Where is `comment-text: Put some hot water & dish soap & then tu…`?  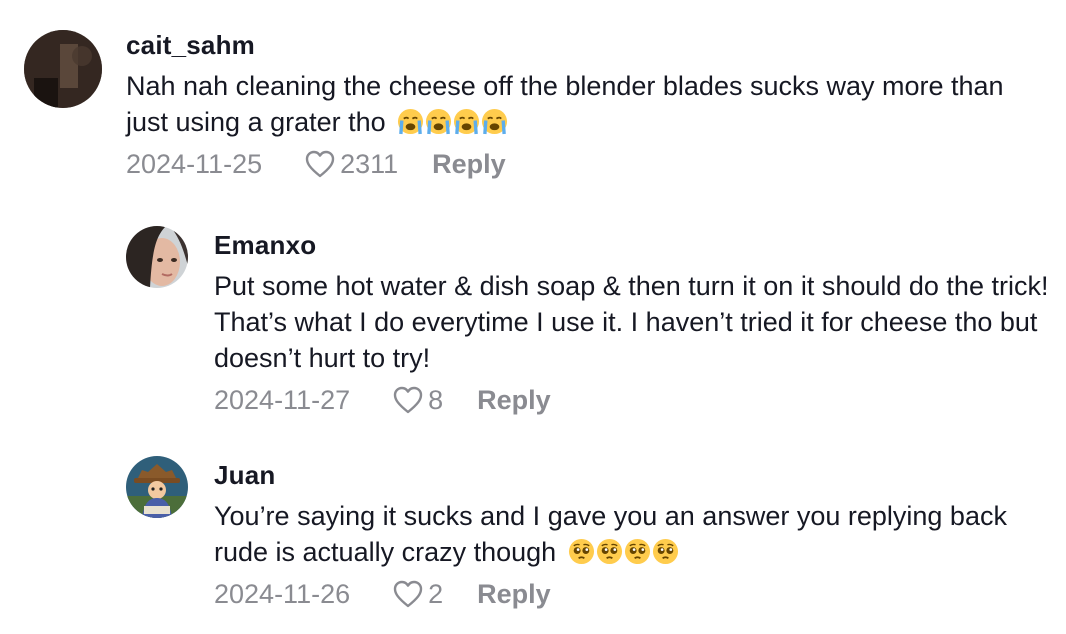
comment-text: Put some hot water & dish soap & then tu… is located at coordinates (635, 322).